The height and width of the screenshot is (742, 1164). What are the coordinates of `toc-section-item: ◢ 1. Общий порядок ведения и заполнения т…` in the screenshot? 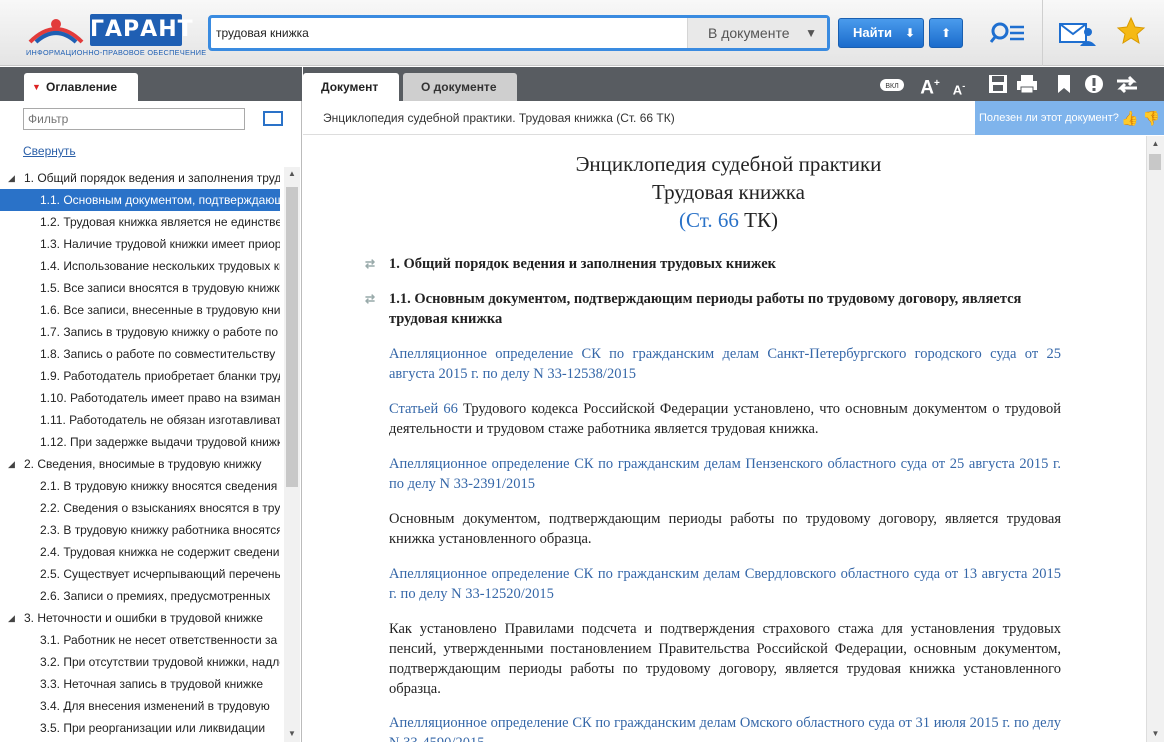 It's located at (140, 178).